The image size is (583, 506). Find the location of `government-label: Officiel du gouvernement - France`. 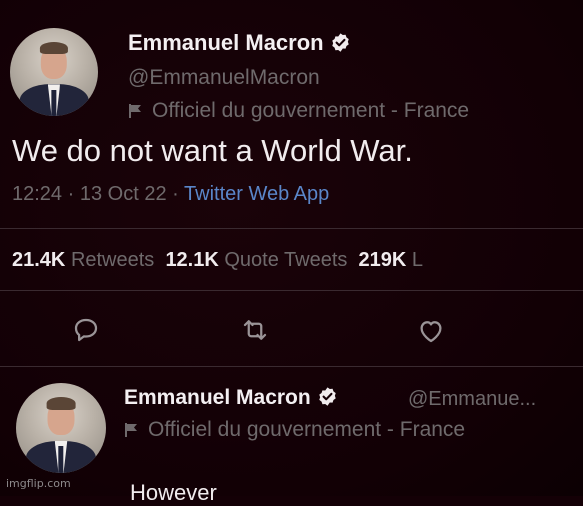

government-label: Officiel du gouvernement - France is located at coordinates (298, 111).